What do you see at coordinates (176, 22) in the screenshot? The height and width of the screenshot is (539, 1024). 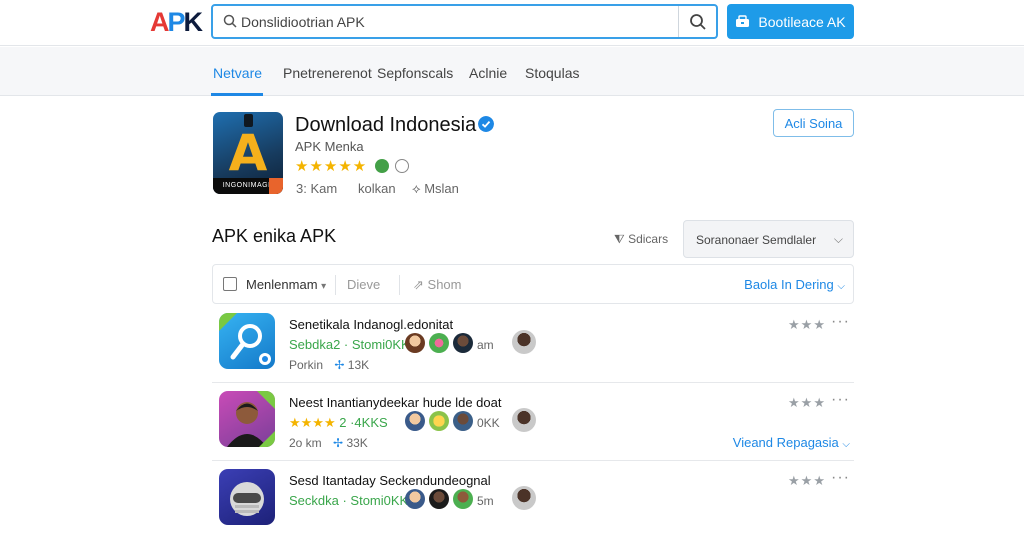 I see `site-logo: APK` at bounding box center [176, 22].